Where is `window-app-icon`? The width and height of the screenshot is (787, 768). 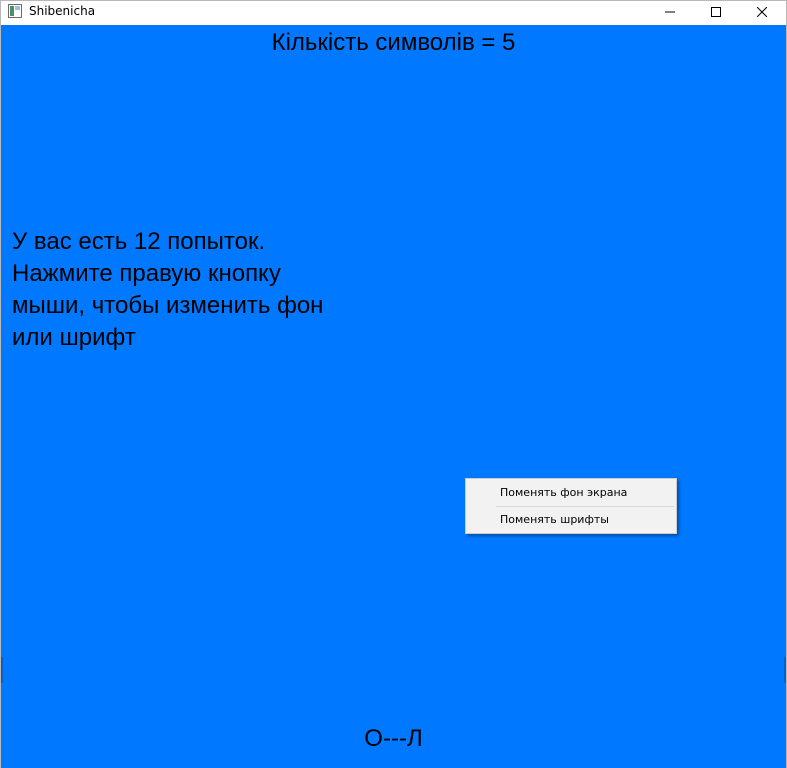 window-app-icon is located at coordinates (15, 11).